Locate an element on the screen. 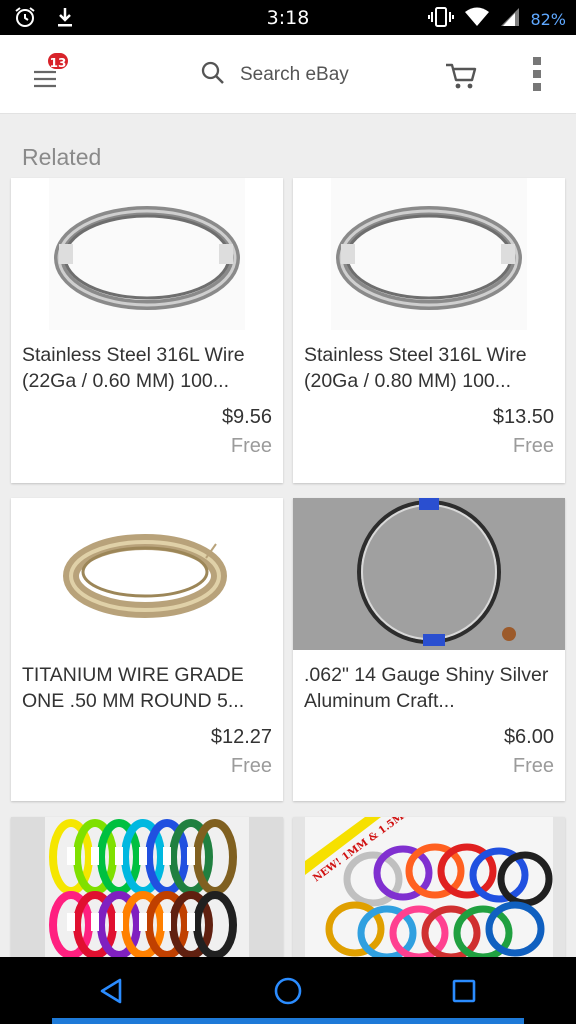 This screenshot has height=1024, width=576. item-price: $12.27 is located at coordinates (241, 737).